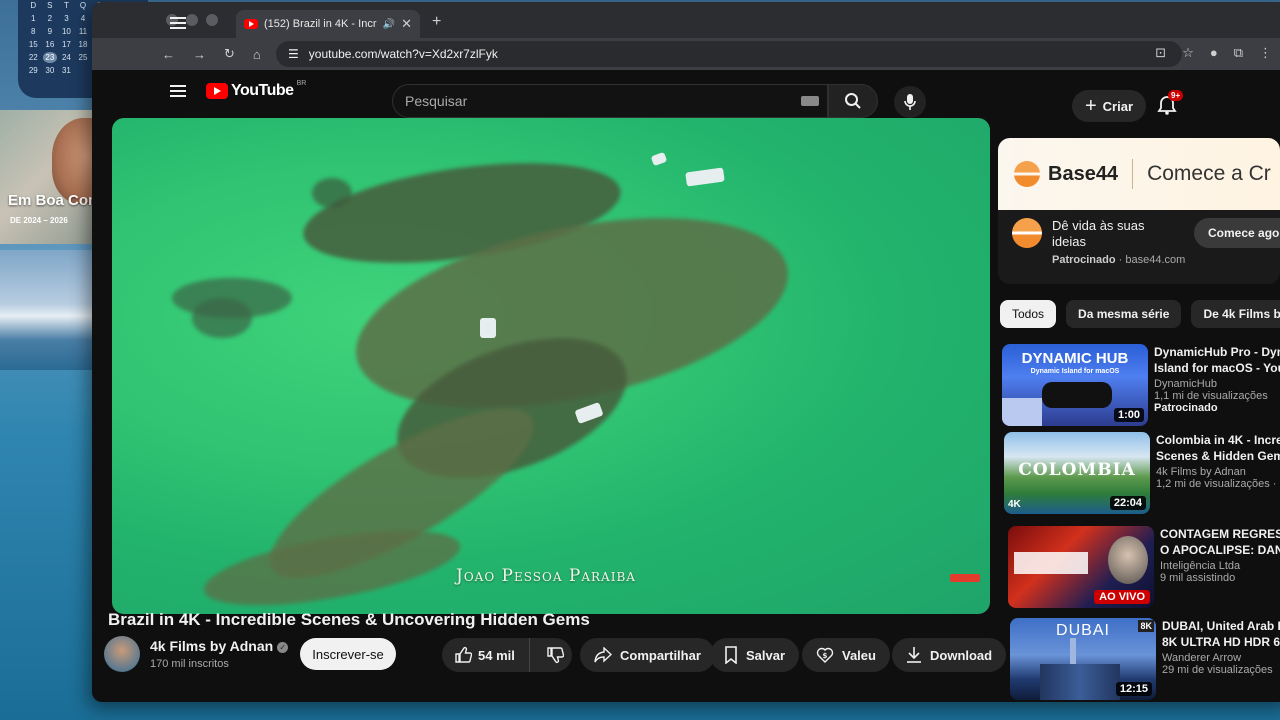 The width and height of the screenshot is (1280, 720). Describe the element at coordinates (1128, 560) in the screenshot. I see `person-thumbnail-graphic` at that location.